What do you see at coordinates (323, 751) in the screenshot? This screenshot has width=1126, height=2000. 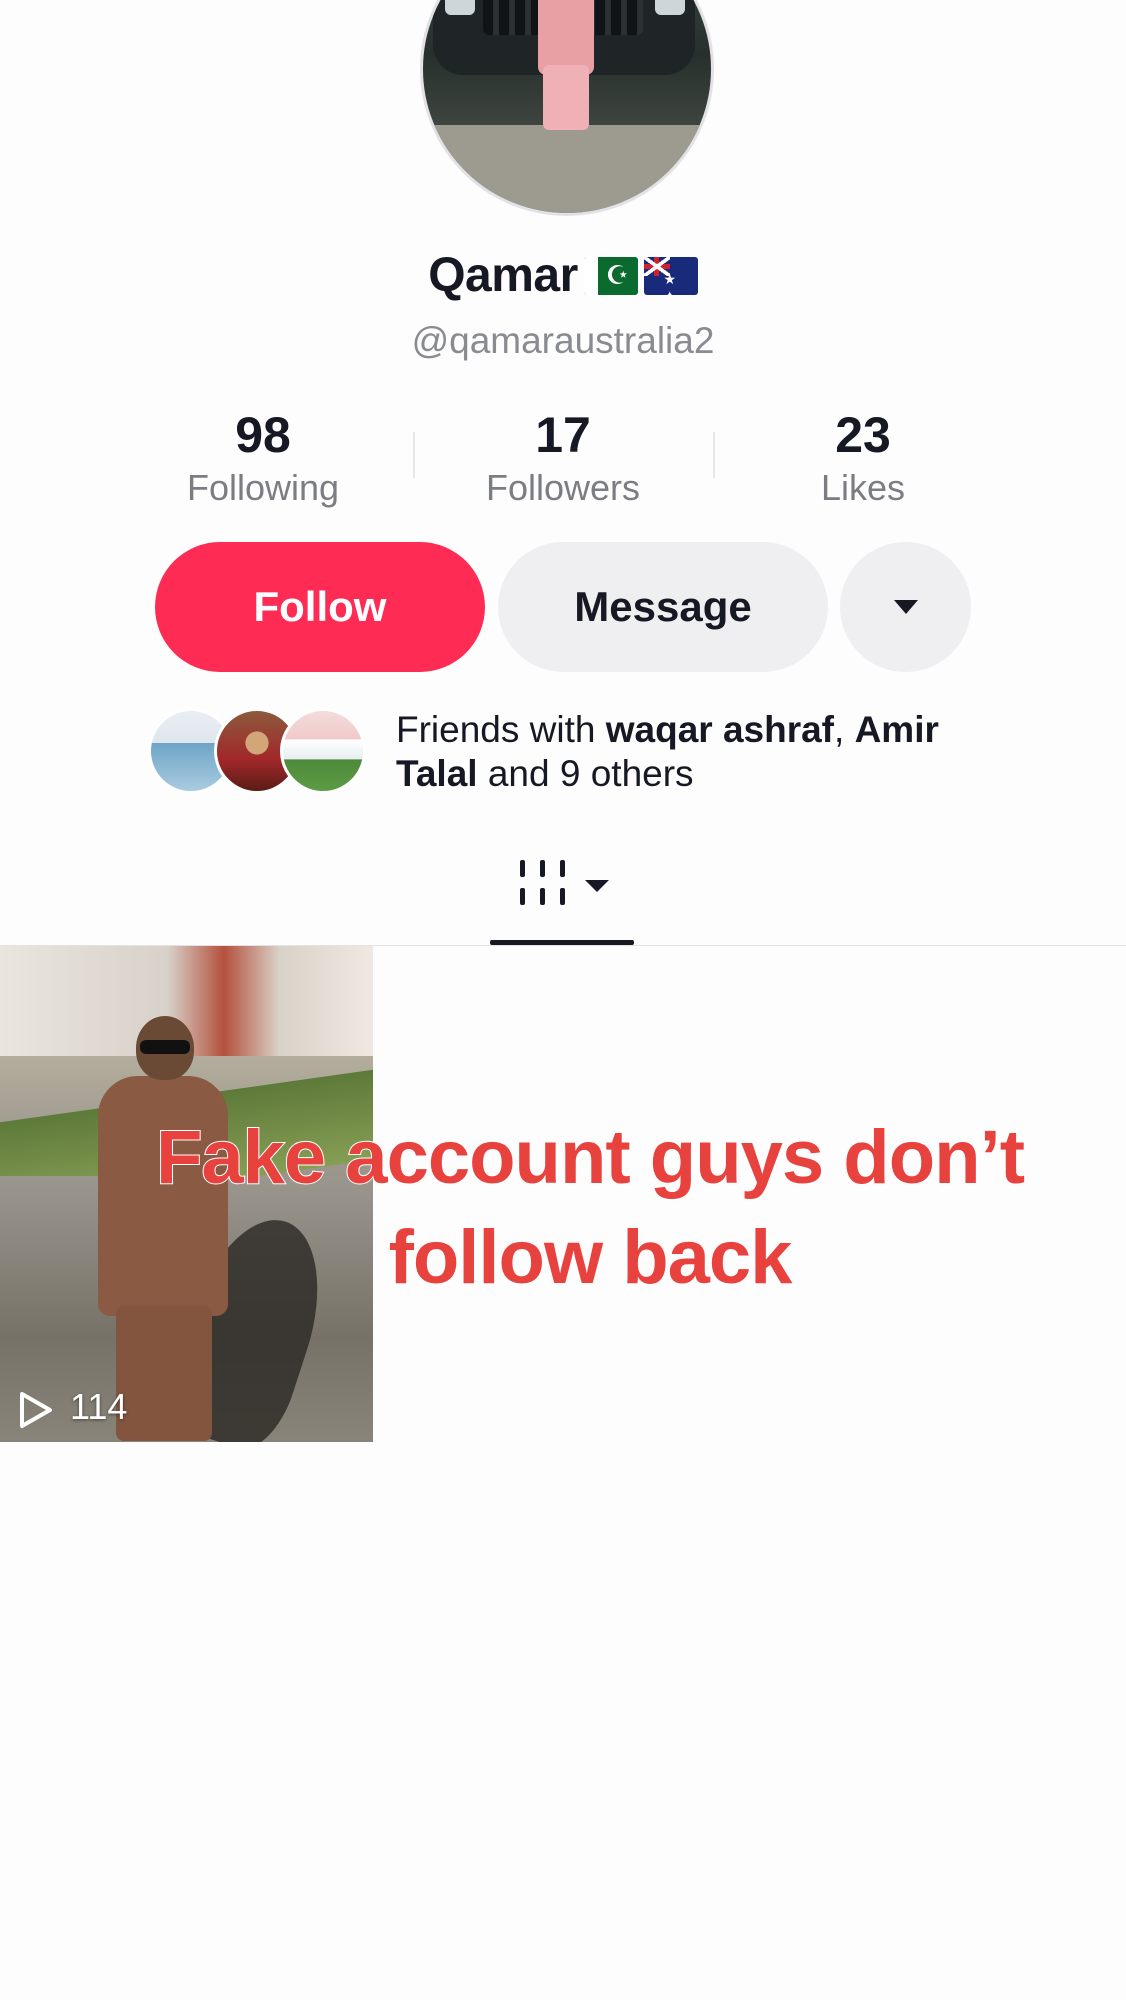 I see `friend-avatar` at bounding box center [323, 751].